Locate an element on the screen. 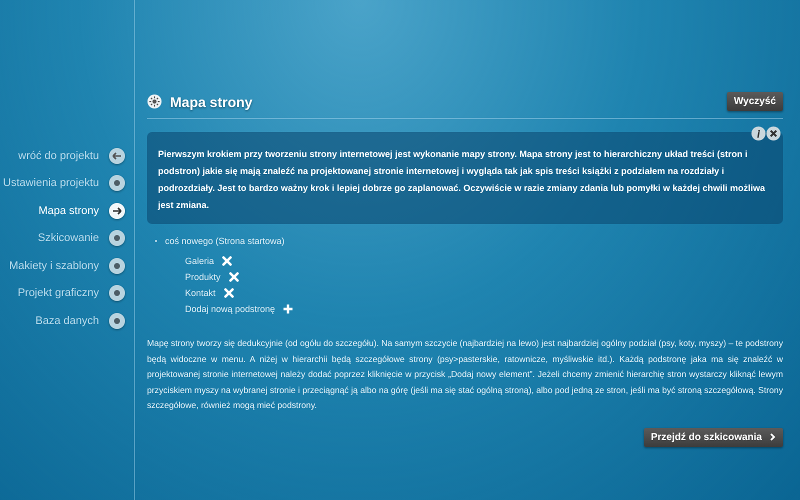 Image resolution: width=800 pixels, height=500 pixels. tree-item: coś nowego (Strona startowa) is located at coordinates (225, 241).